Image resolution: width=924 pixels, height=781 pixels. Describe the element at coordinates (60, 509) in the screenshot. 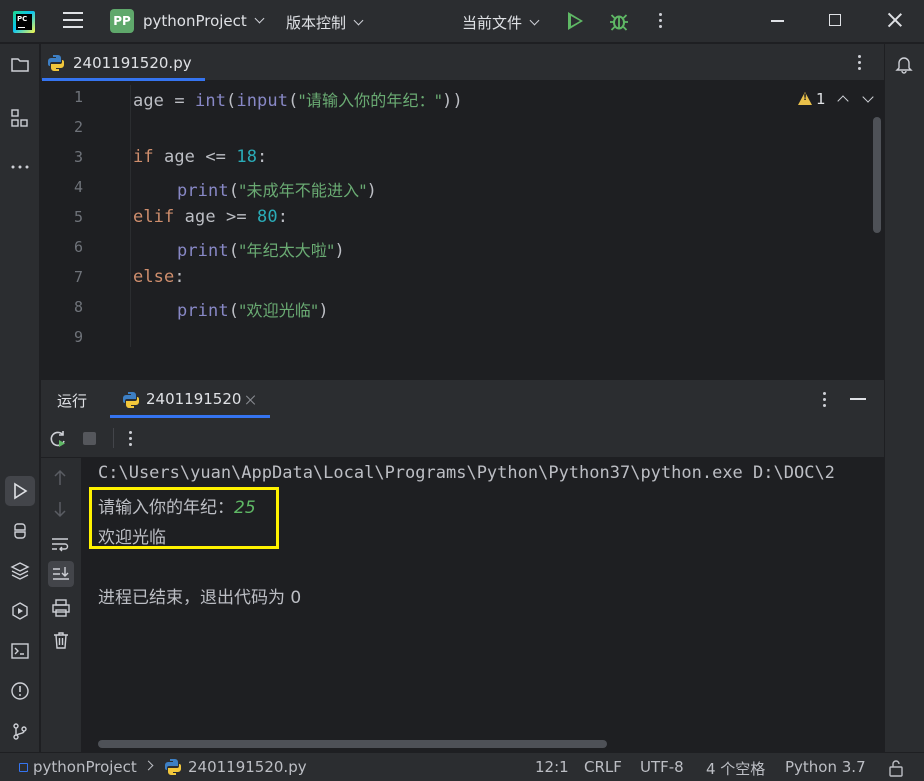

I see `arrow-down-icon` at that location.